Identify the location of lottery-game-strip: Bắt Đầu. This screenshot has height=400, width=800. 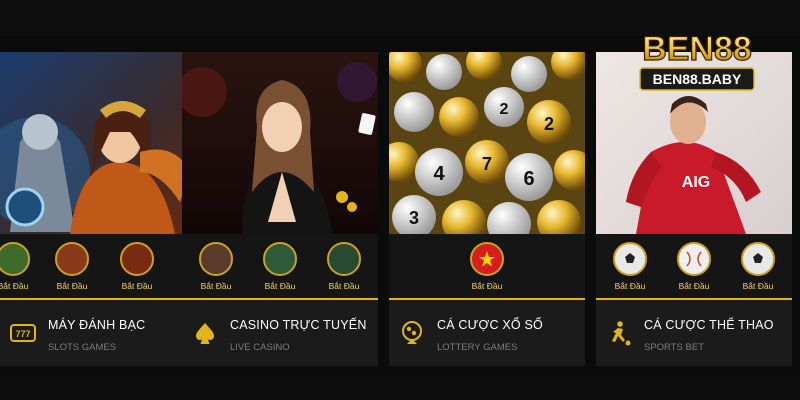
(487, 267).